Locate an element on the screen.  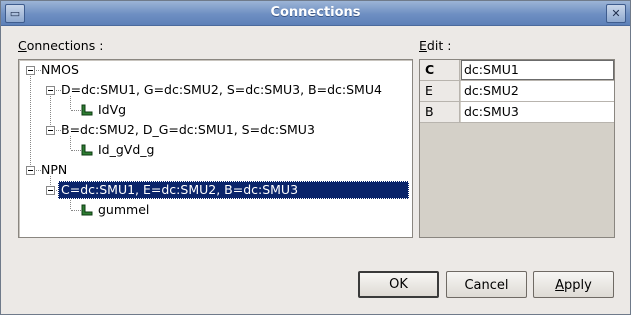
ok-button: OK is located at coordinates (398, 284).